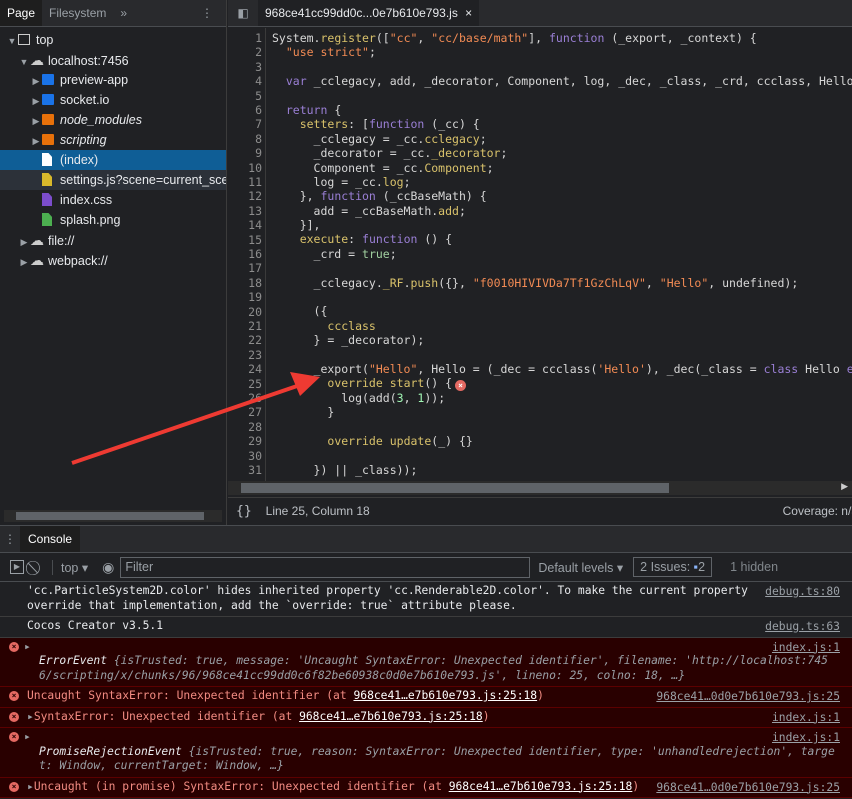  What do you see at coordinates (426, 539) in the screenshot?
I see `drawer-tabbar: ⋮ Console` at bounding box center [426, 539].